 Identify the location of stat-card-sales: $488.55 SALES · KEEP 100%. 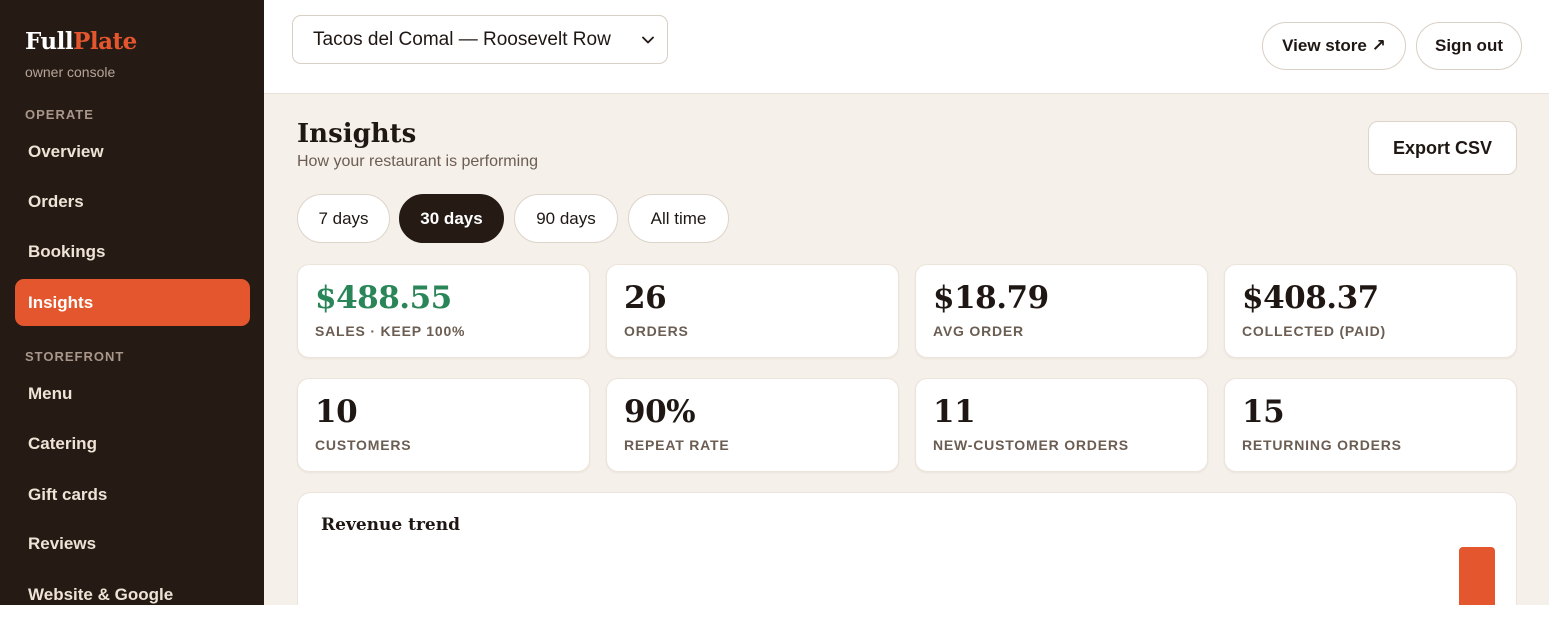
(443, 311).